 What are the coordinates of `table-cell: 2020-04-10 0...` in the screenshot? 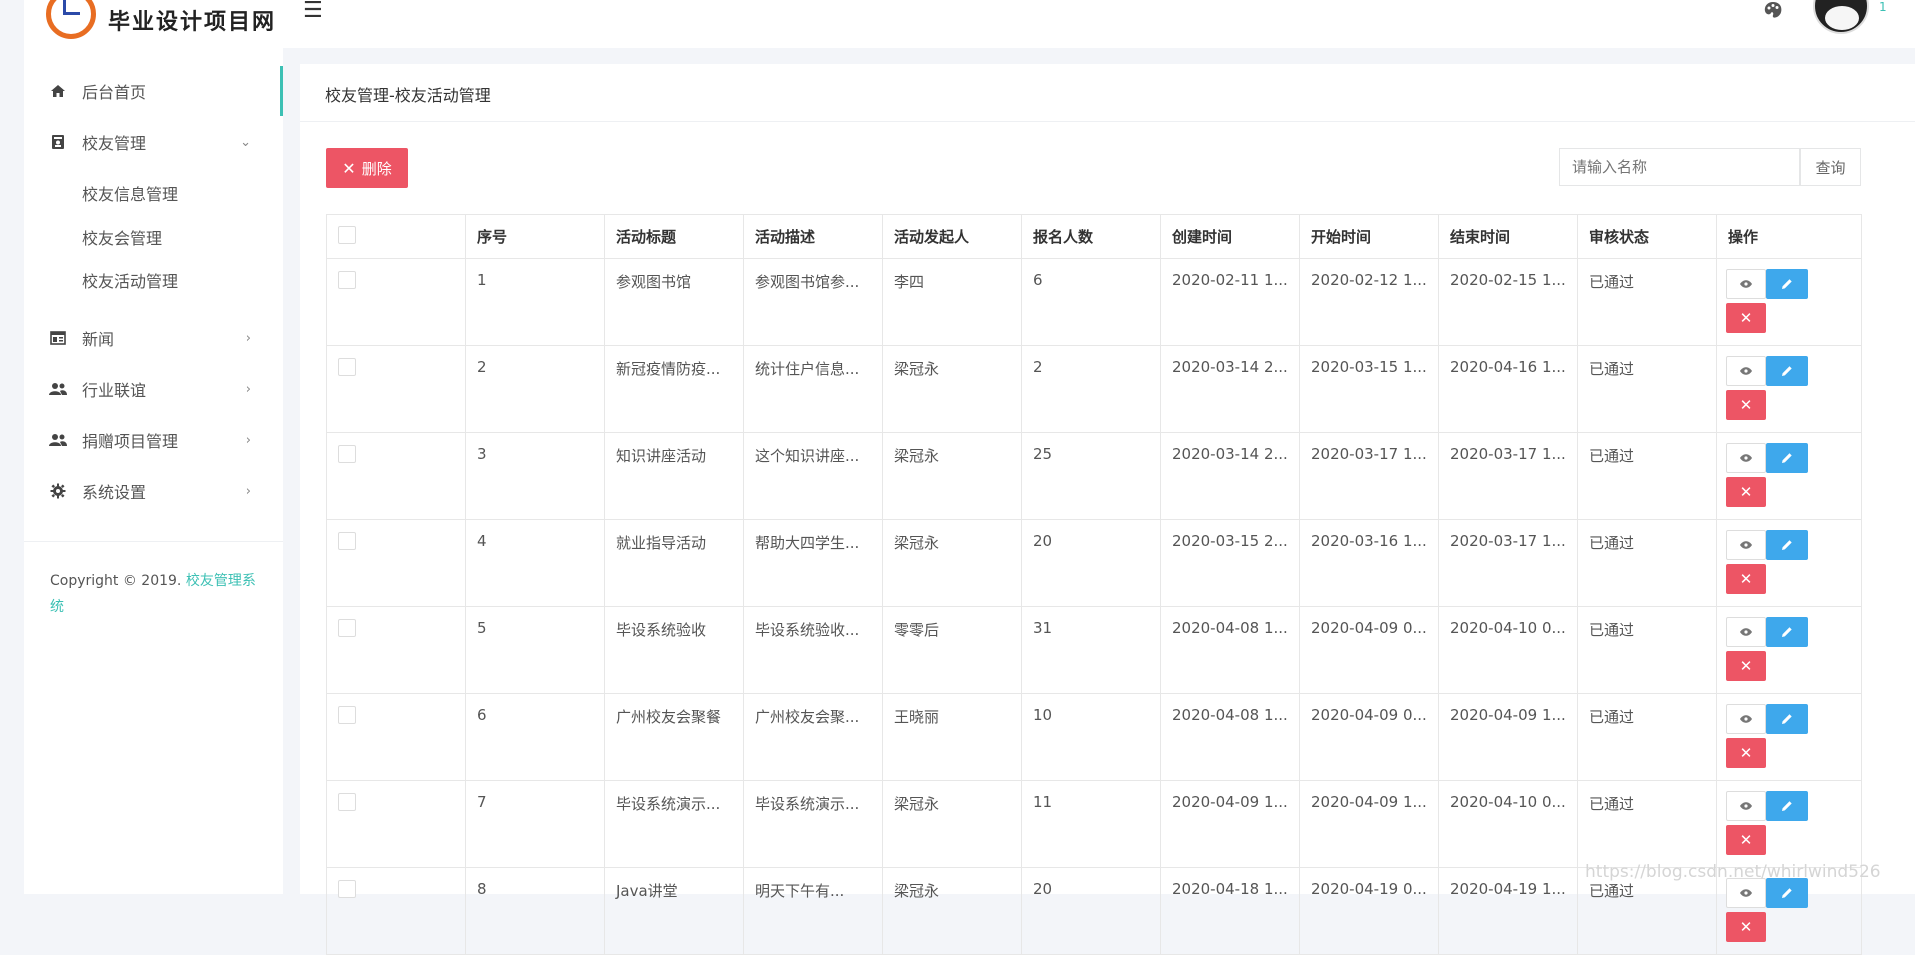 It's located at (1508, 650).